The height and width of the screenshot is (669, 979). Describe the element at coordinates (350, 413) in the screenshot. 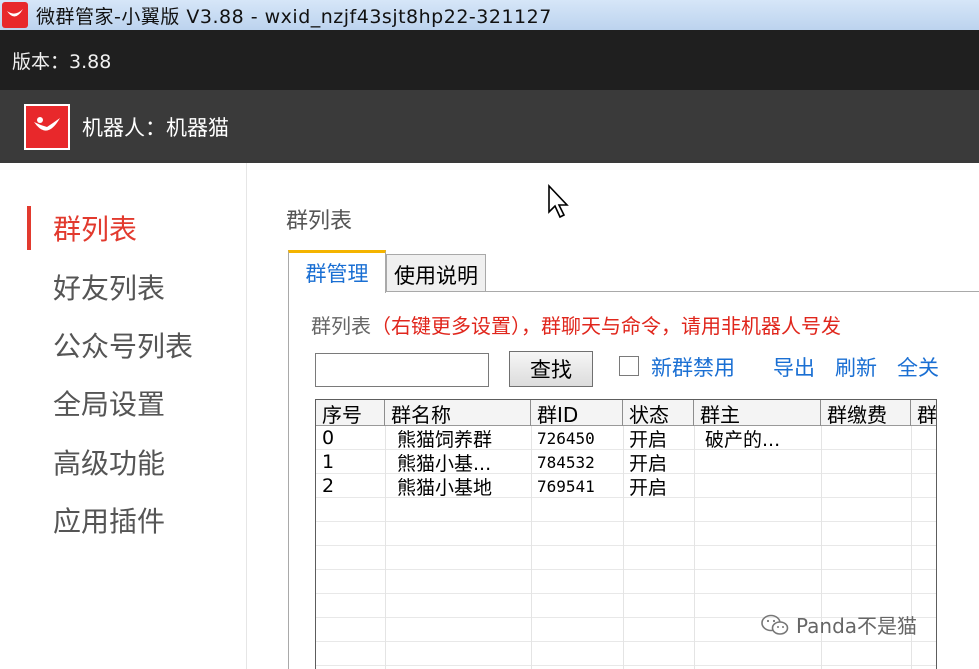

I see `column-header-index: 序号` at that location.